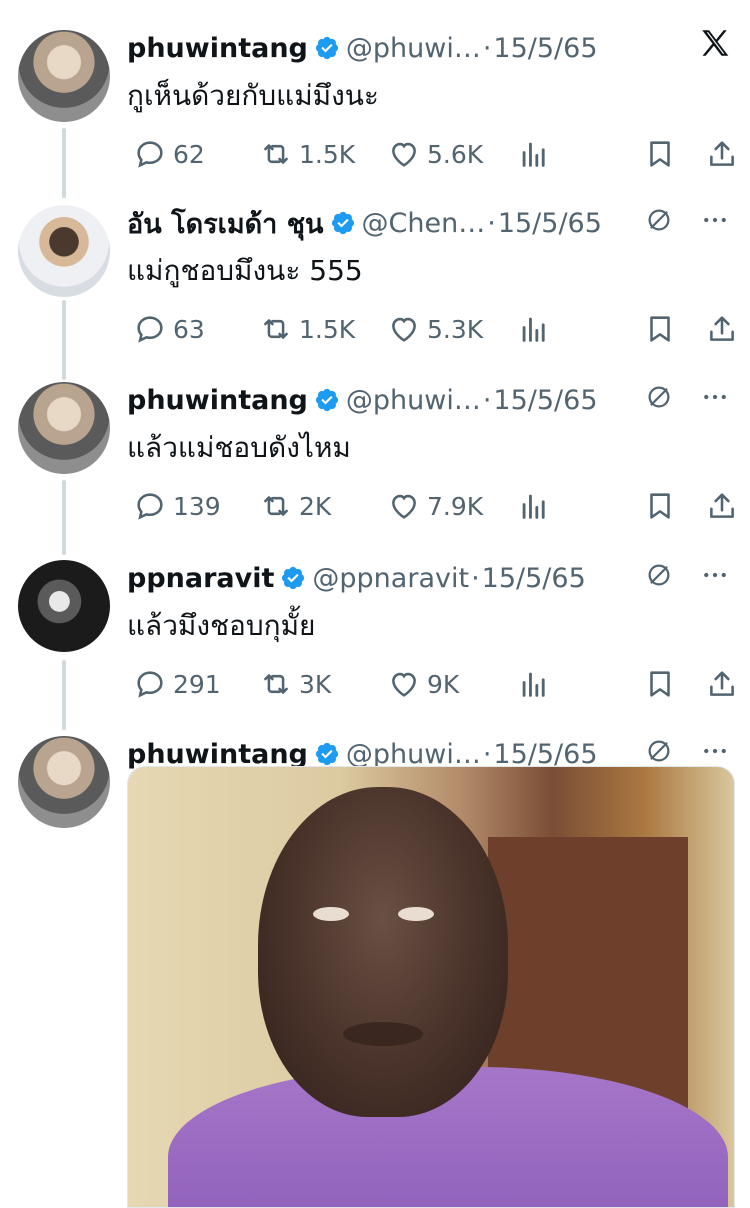  I want to click on retweet-button: 2K, so click(317, 506).